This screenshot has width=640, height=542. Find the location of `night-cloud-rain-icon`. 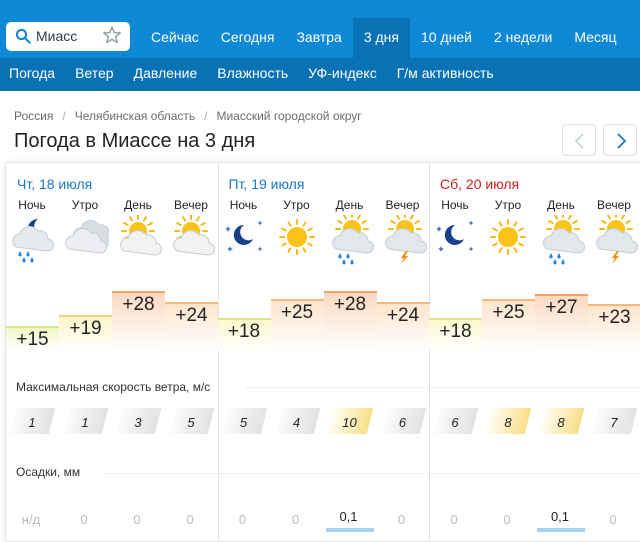

night-cloud-rain-icon is located at coordinates (33, 240).